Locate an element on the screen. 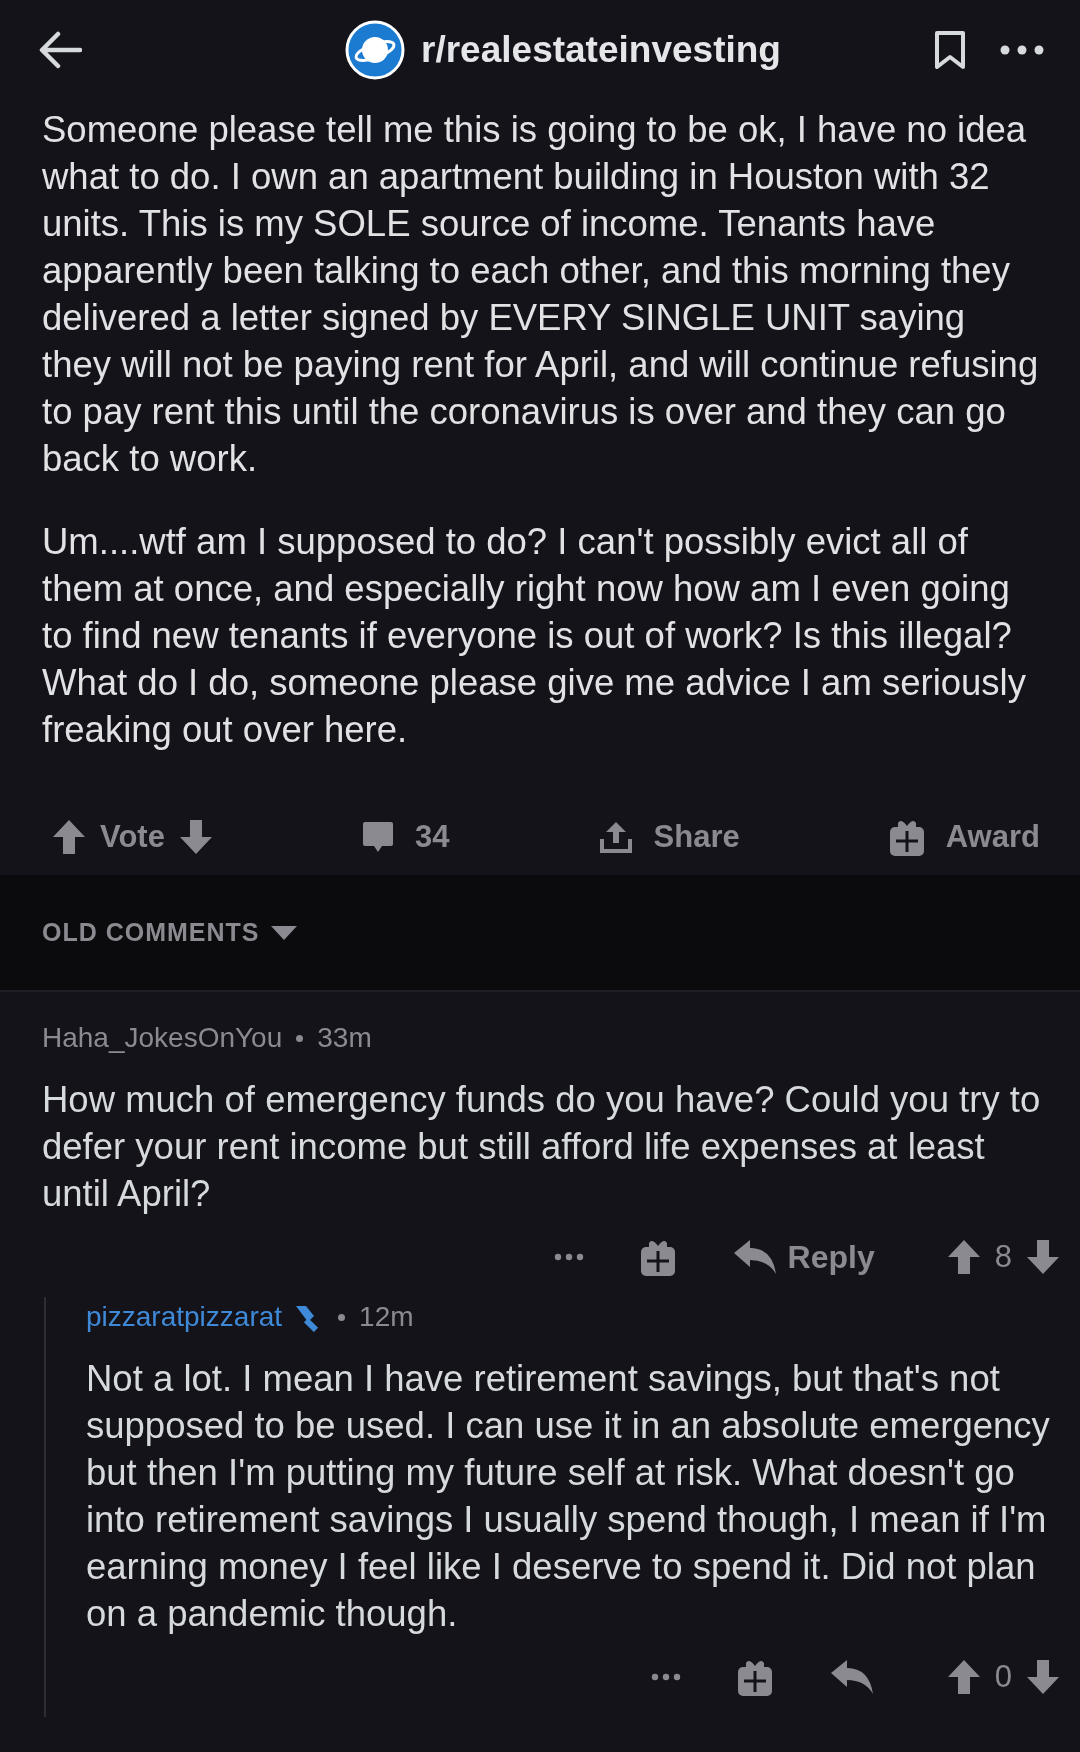 Image resolution: width=1080 pixels, height=1752 pixels. planet-icon is located at coordinates (375, 50).